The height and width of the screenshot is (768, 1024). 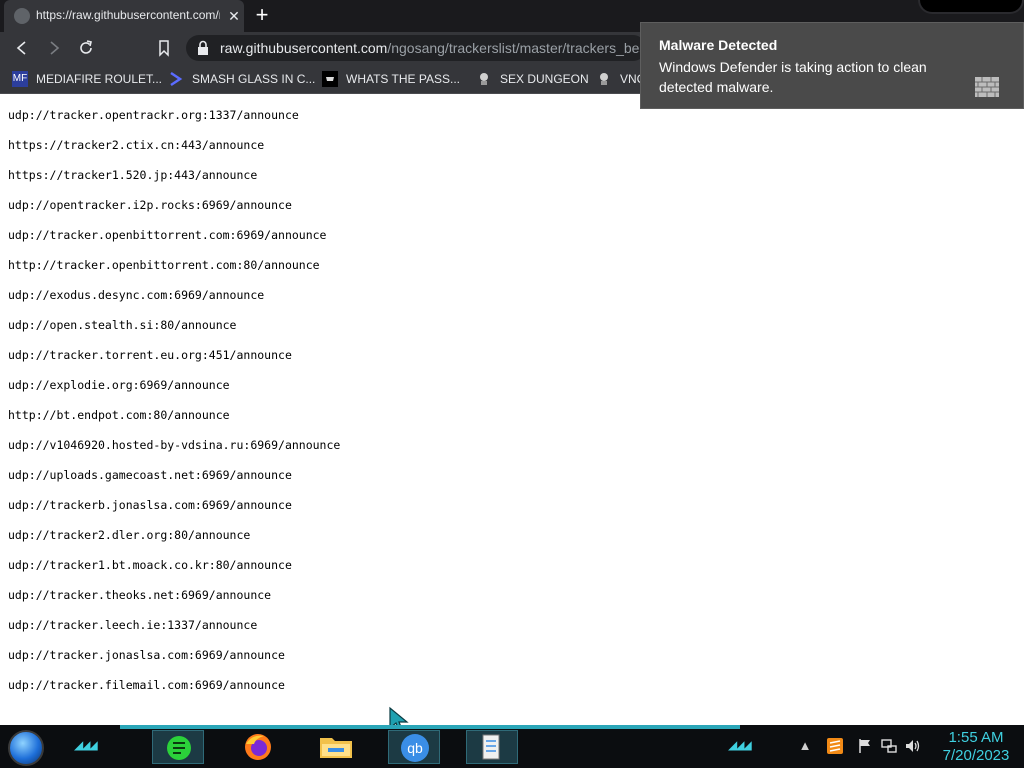 I want to click on lock-icon, so click(x=204, y=48).